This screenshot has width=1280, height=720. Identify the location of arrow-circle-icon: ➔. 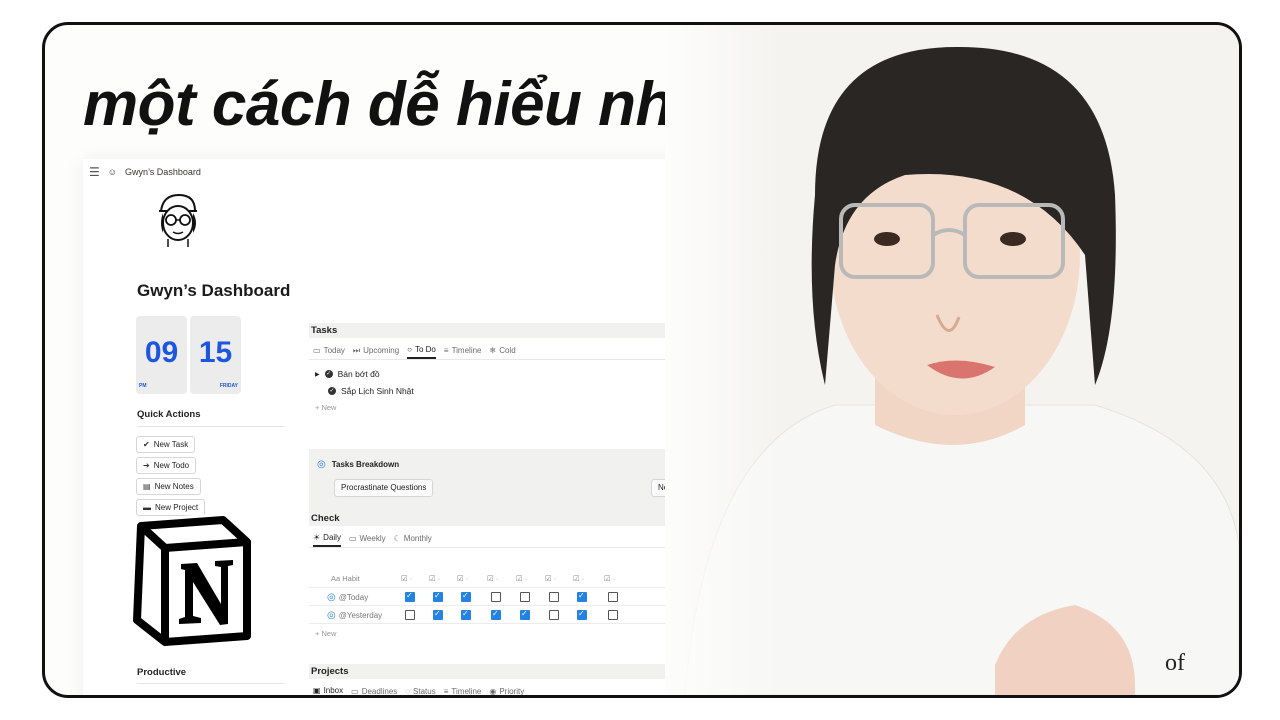
(146, 465).